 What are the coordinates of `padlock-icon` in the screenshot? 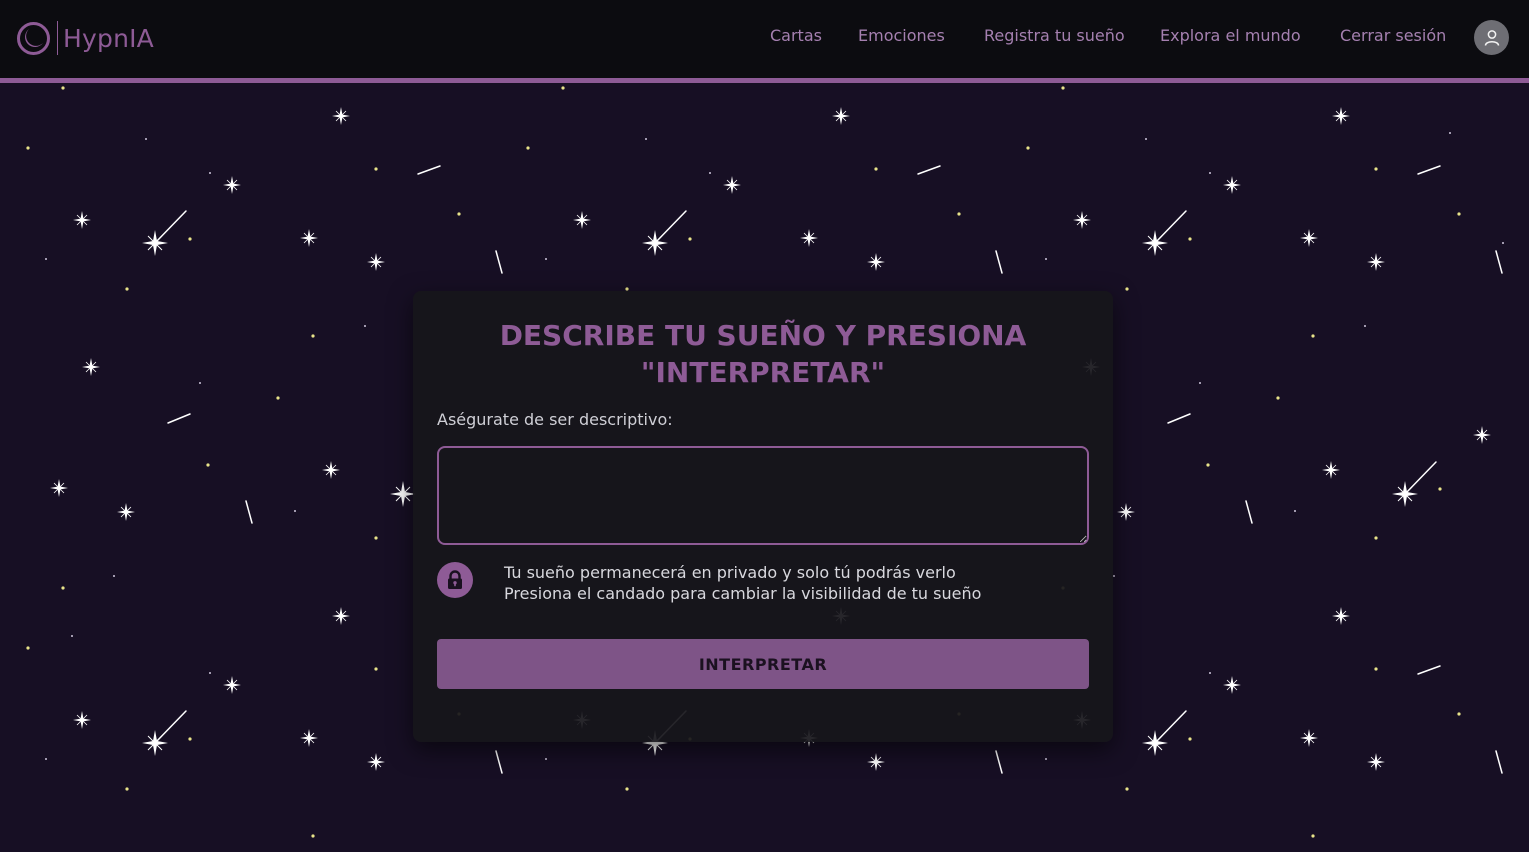 It's located at (455, 579).